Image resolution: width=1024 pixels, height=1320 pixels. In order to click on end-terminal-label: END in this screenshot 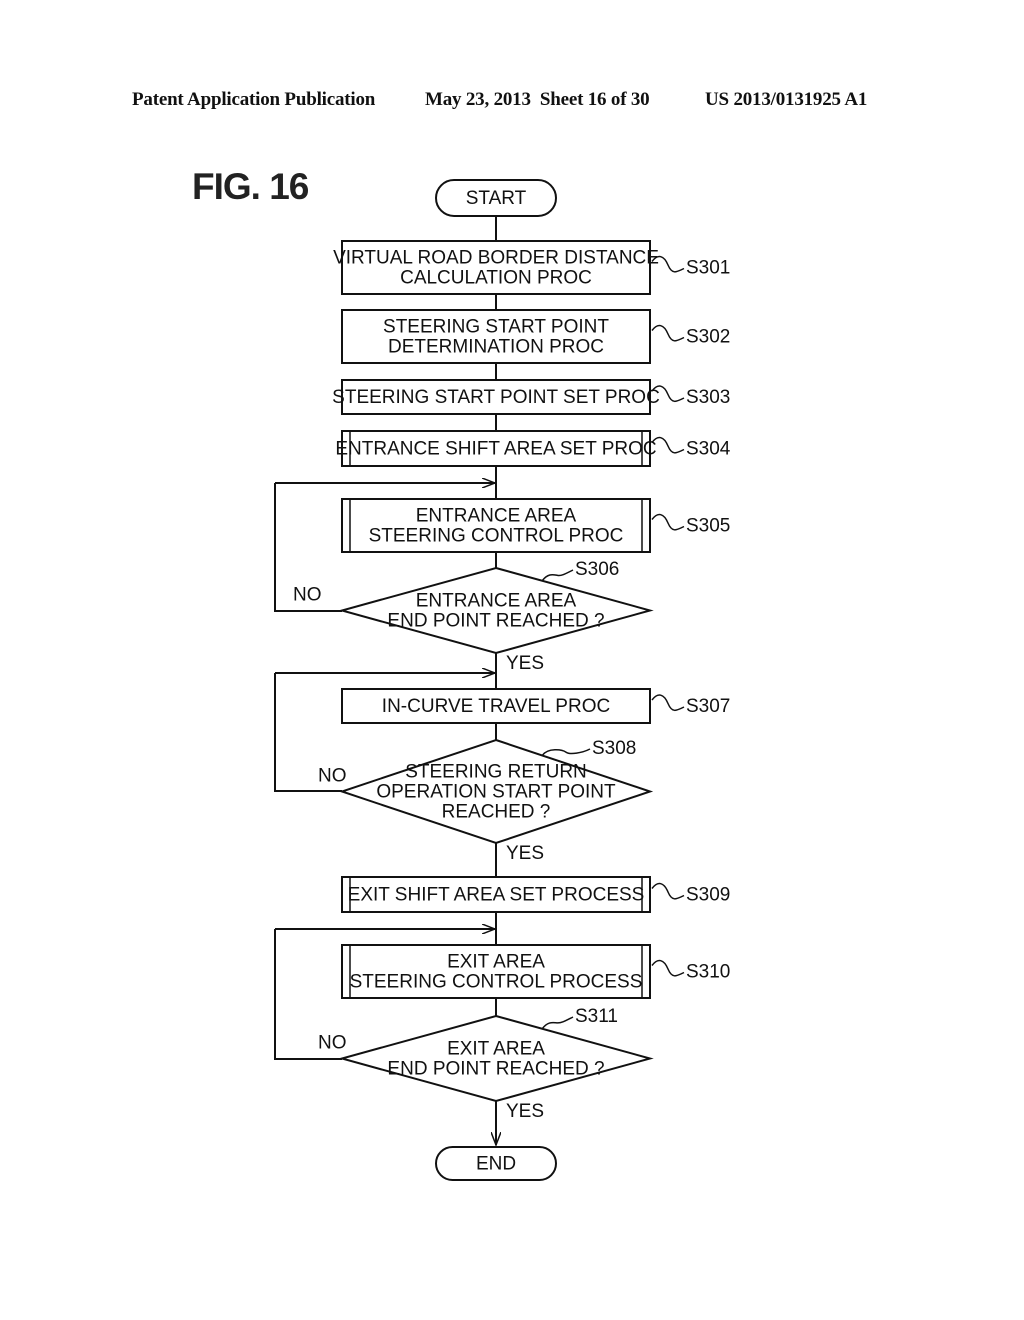, I will do `click(496, 1164)`.